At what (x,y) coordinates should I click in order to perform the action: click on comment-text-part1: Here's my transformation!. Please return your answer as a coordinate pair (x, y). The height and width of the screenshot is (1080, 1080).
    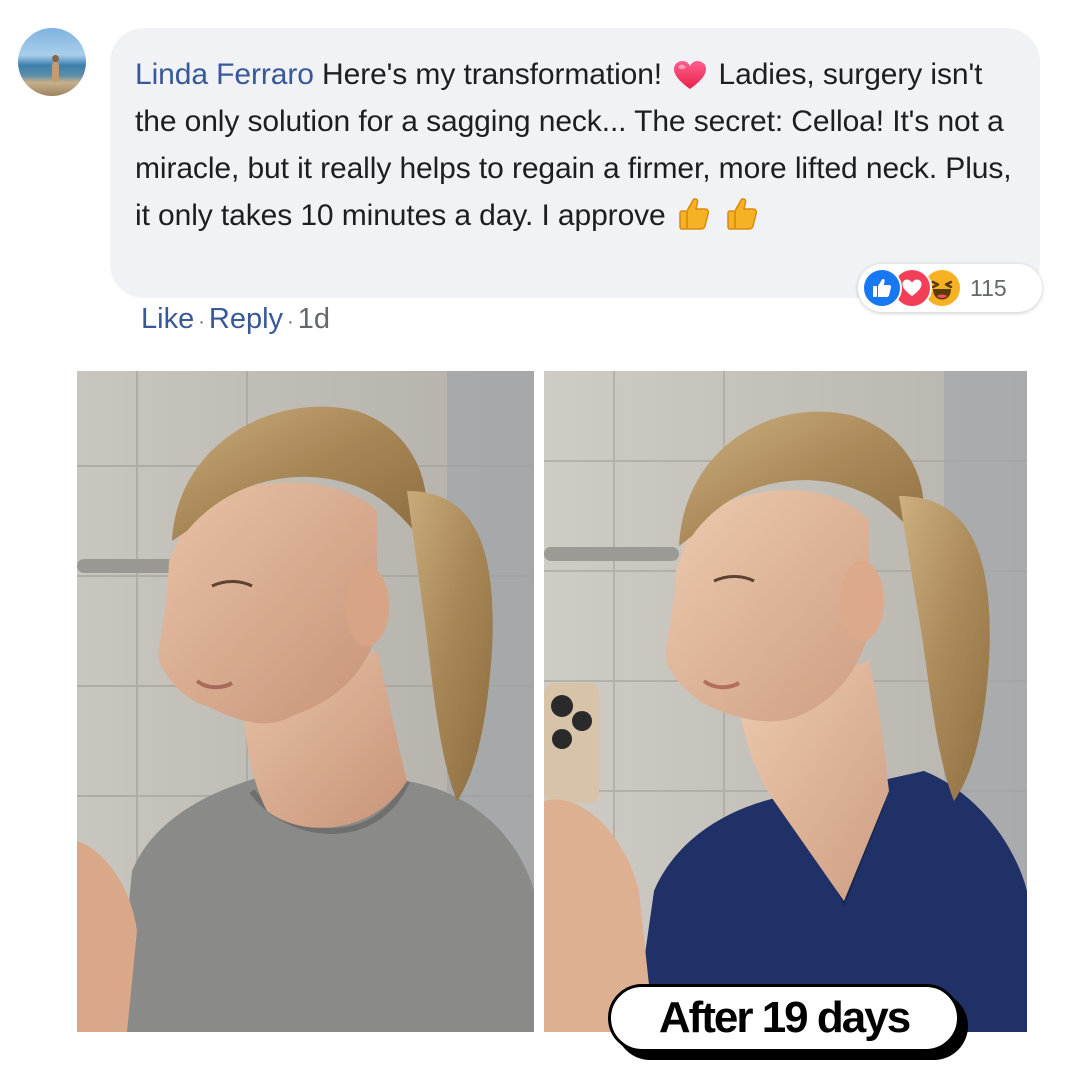
    Looking at the image, I should click on (492, 74).